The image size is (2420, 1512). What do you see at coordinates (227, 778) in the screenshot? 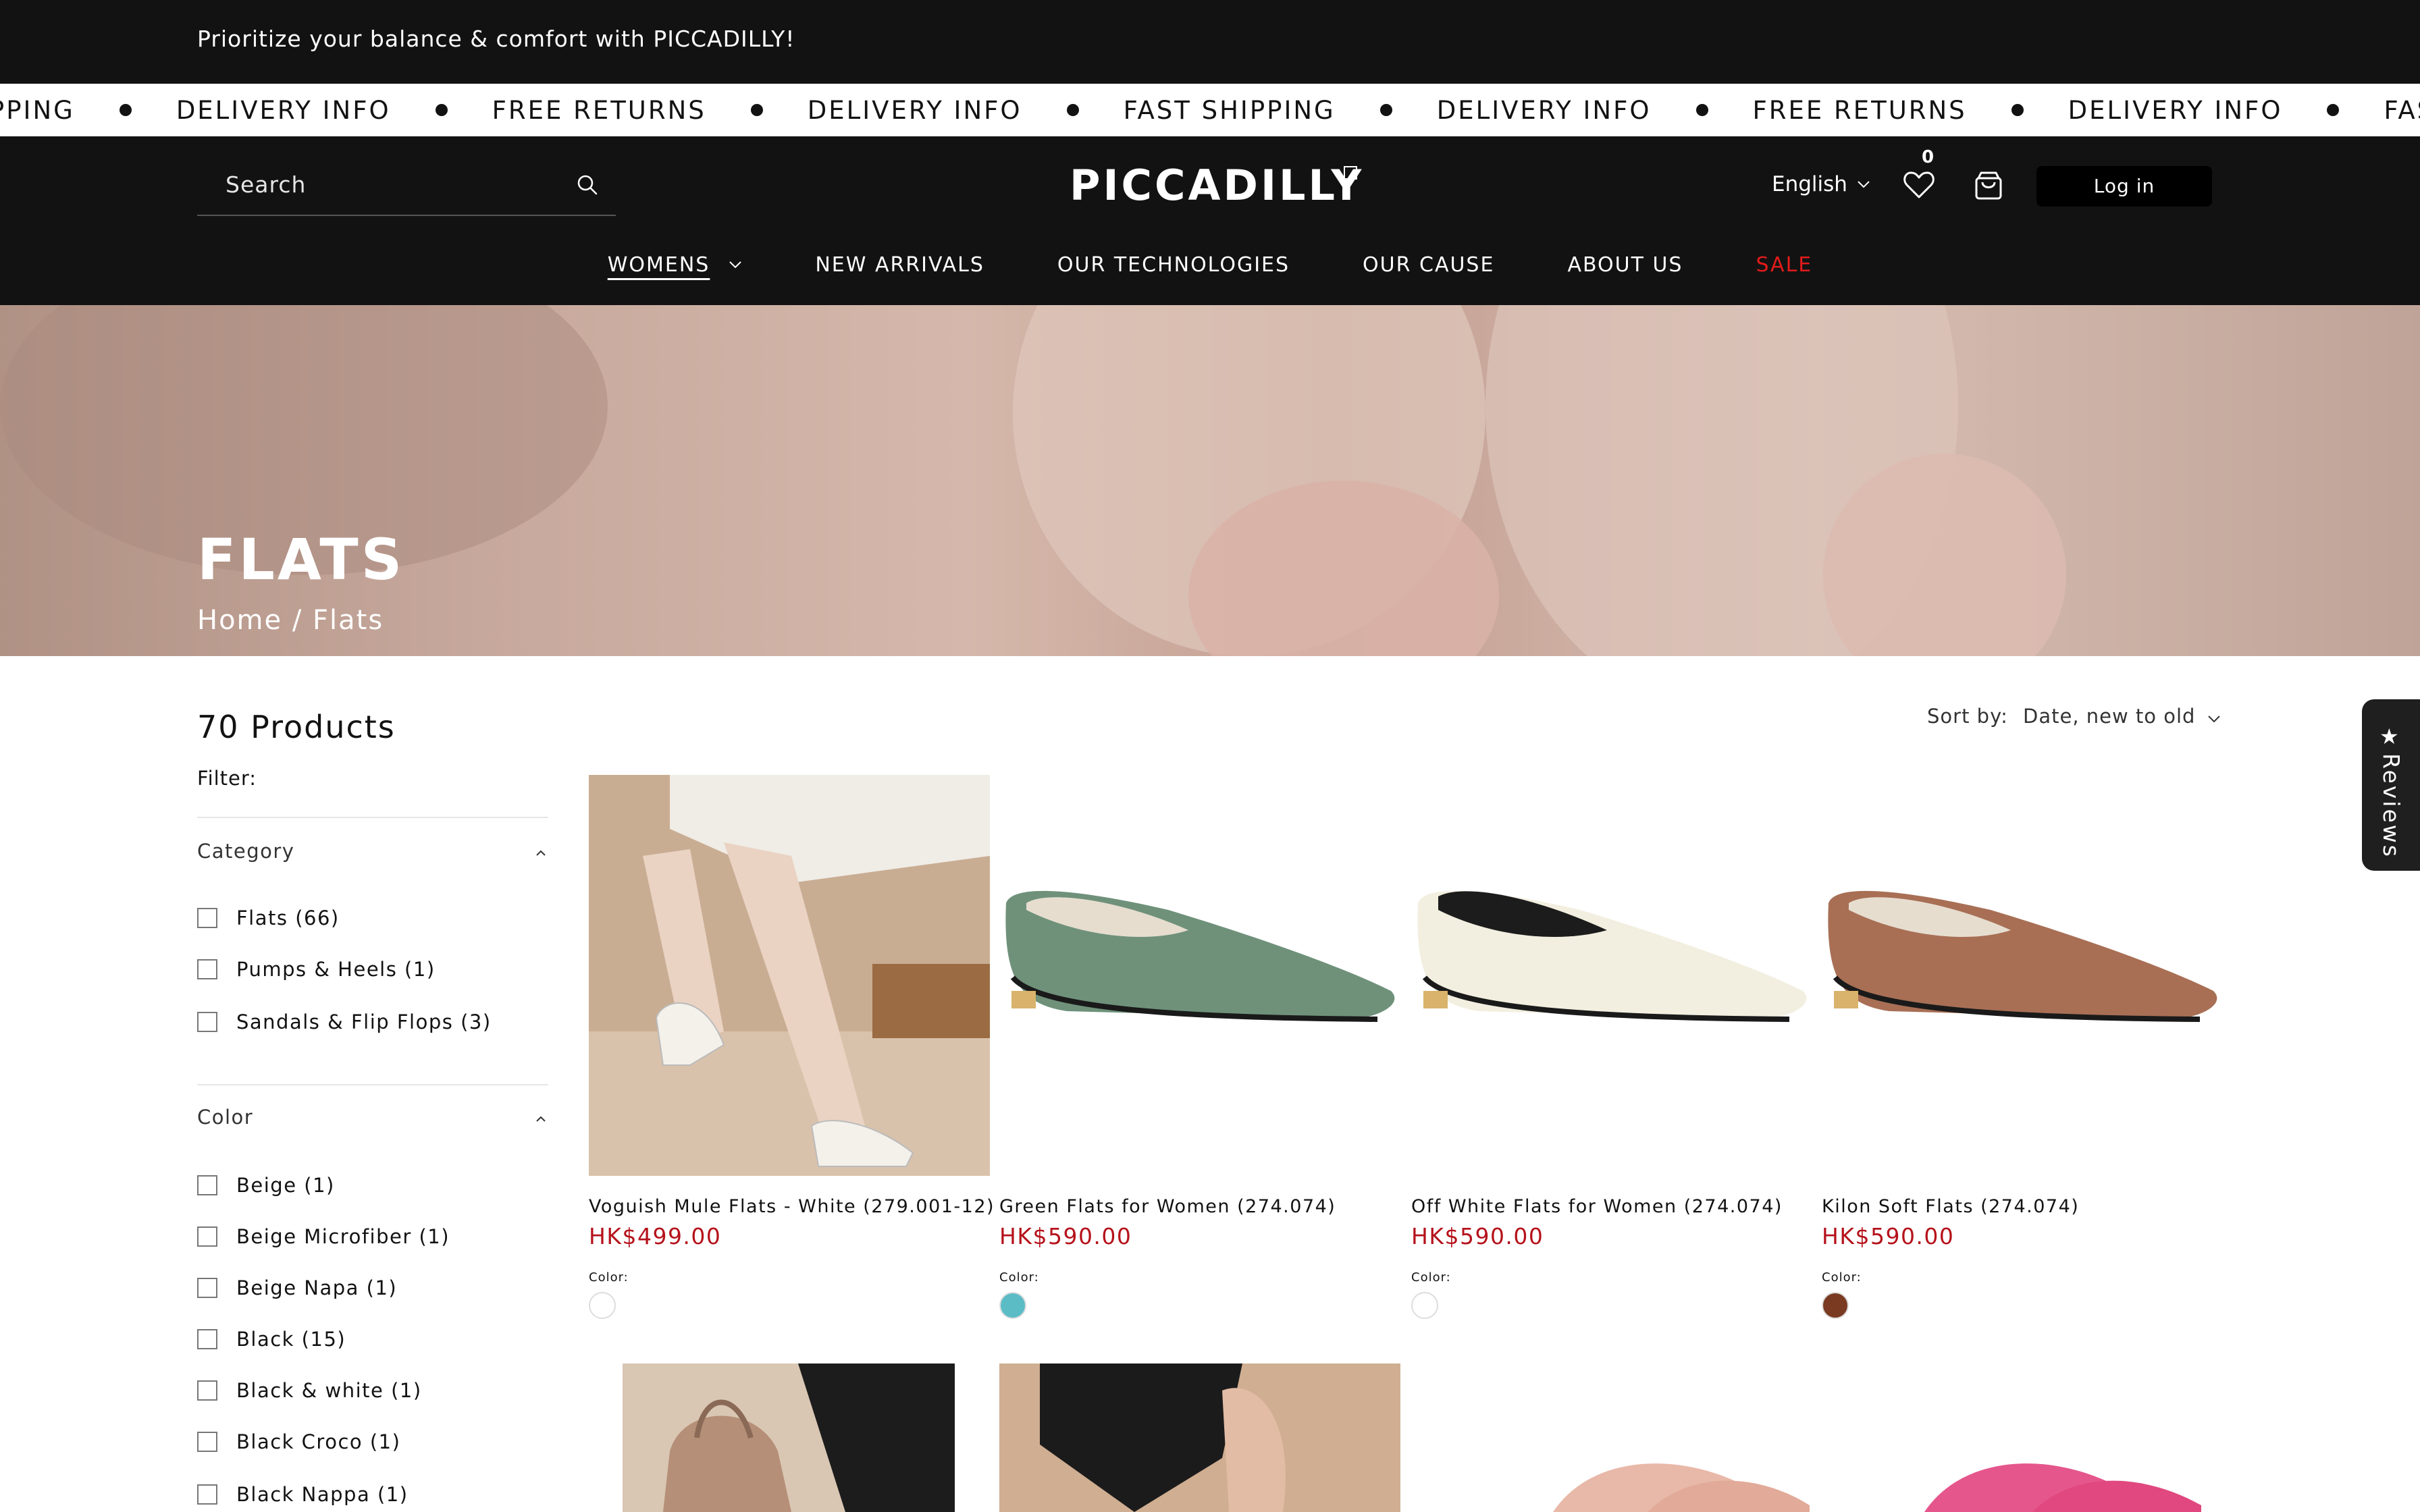
I see `filter-label: Filter:` at bounding box center [227, 778].